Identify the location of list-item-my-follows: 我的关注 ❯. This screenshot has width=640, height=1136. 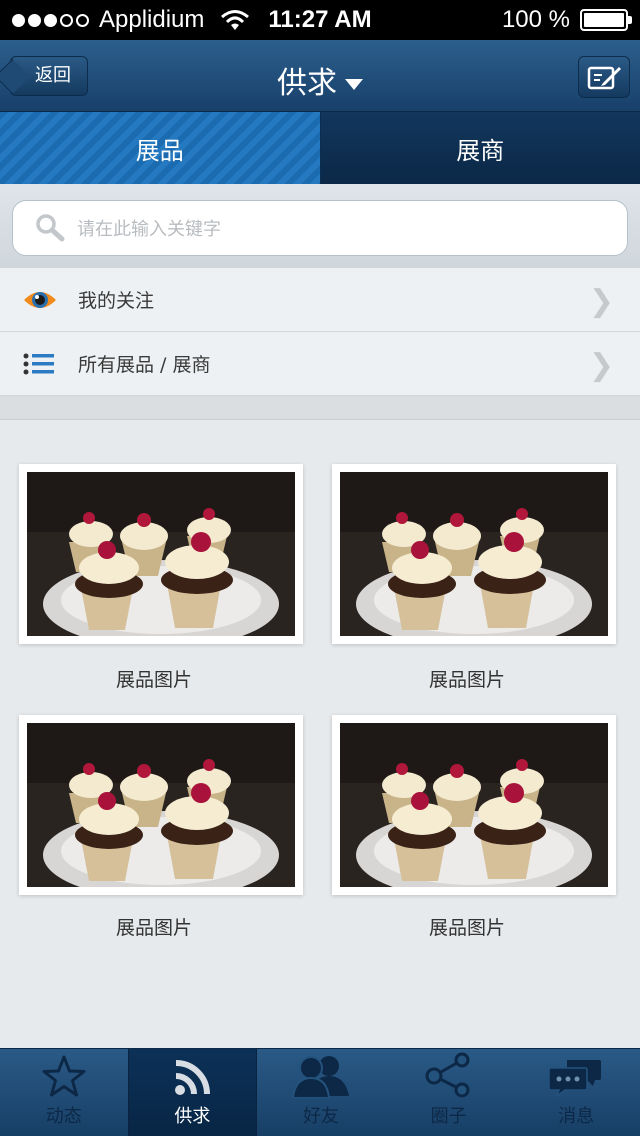
(320, 300).